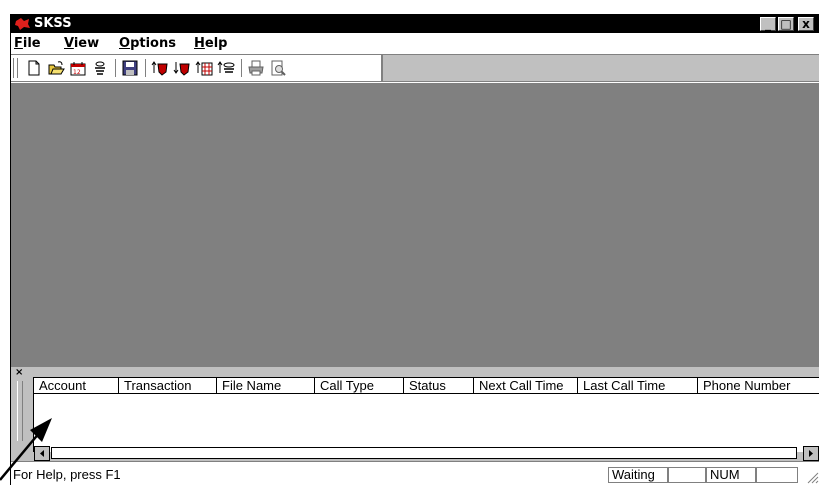 The height and width of the screenshot is (485, 819). Describe the element at coordinates (53, 23) in the screenshot. I see `window-title: SKSS` at that location.